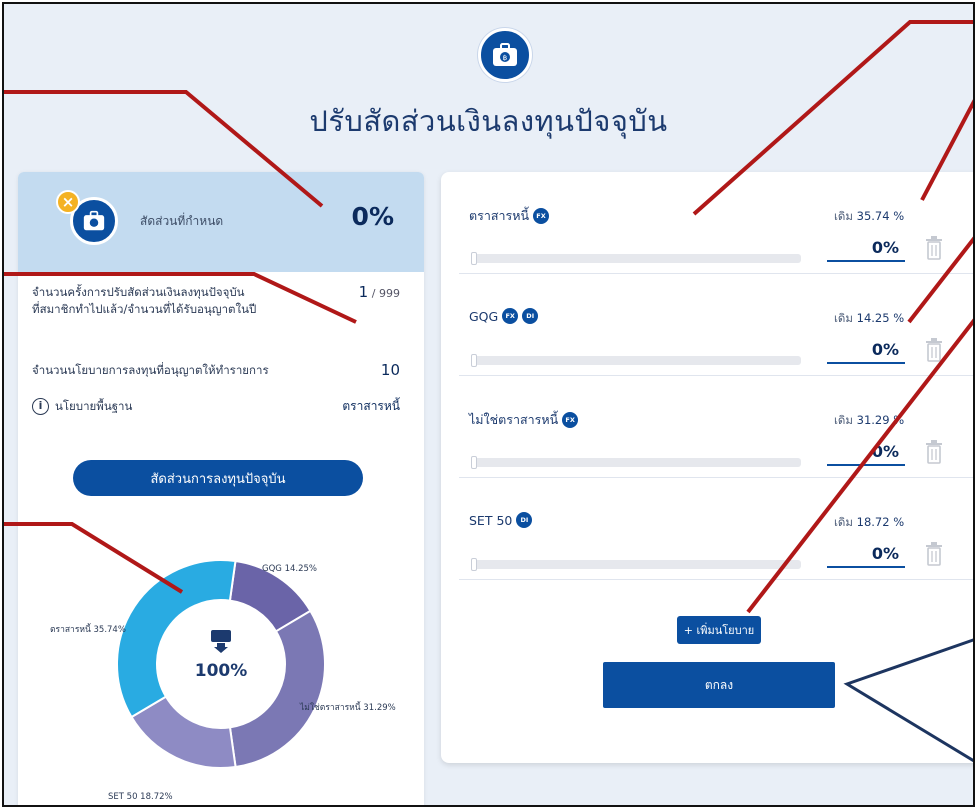  Describe the element at coordinates (514, 419) in the screenshot. I see `policy-name: ไม่ใช่ตราสารหนี้` at that location.